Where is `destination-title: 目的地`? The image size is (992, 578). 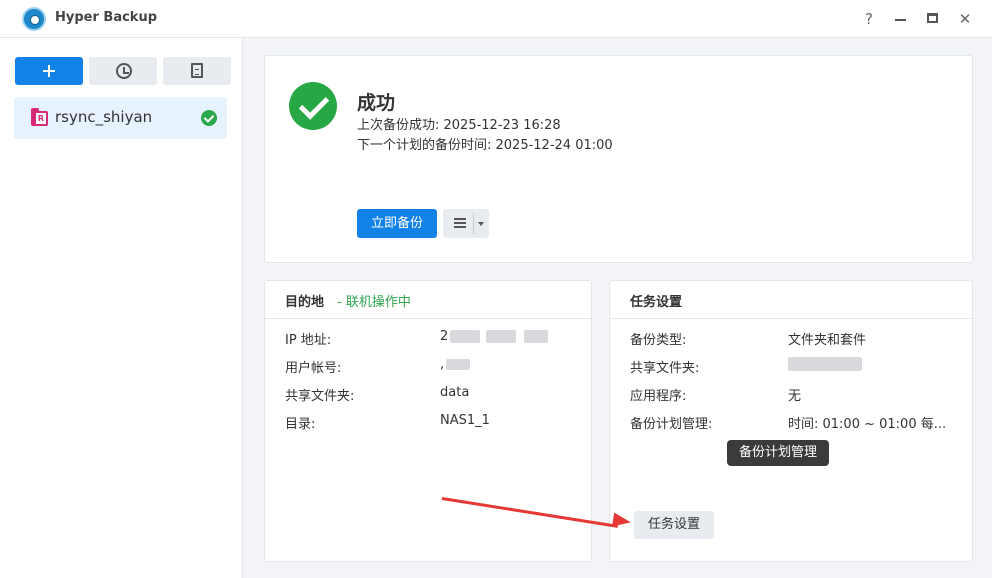
destination-title: 目的地 is located at coordinates (305, 302).